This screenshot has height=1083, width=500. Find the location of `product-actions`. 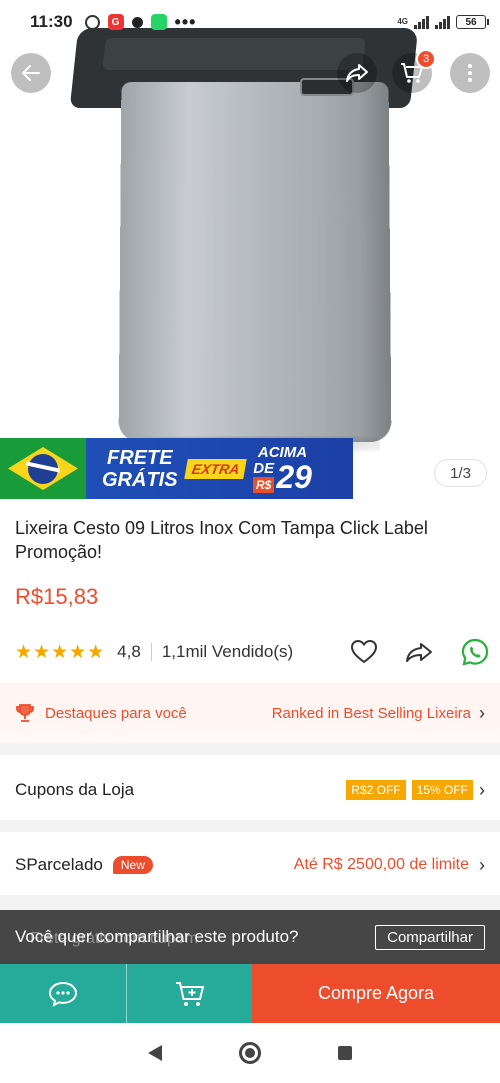

product-actions is located at coordinates (420, 652).